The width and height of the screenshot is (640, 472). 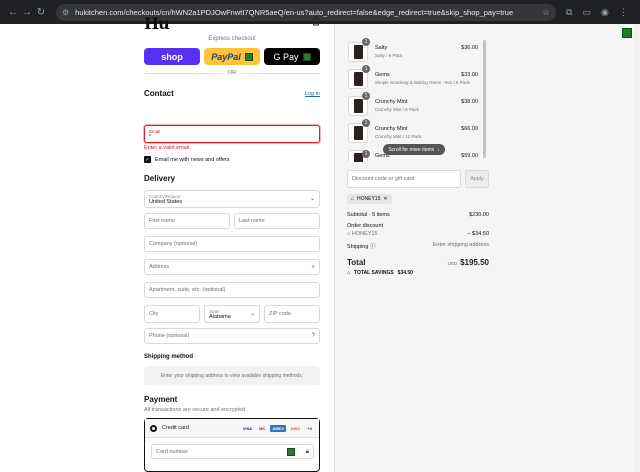 I want to click on savings-tag-icon: ⌂, so click(x=349, y=273).